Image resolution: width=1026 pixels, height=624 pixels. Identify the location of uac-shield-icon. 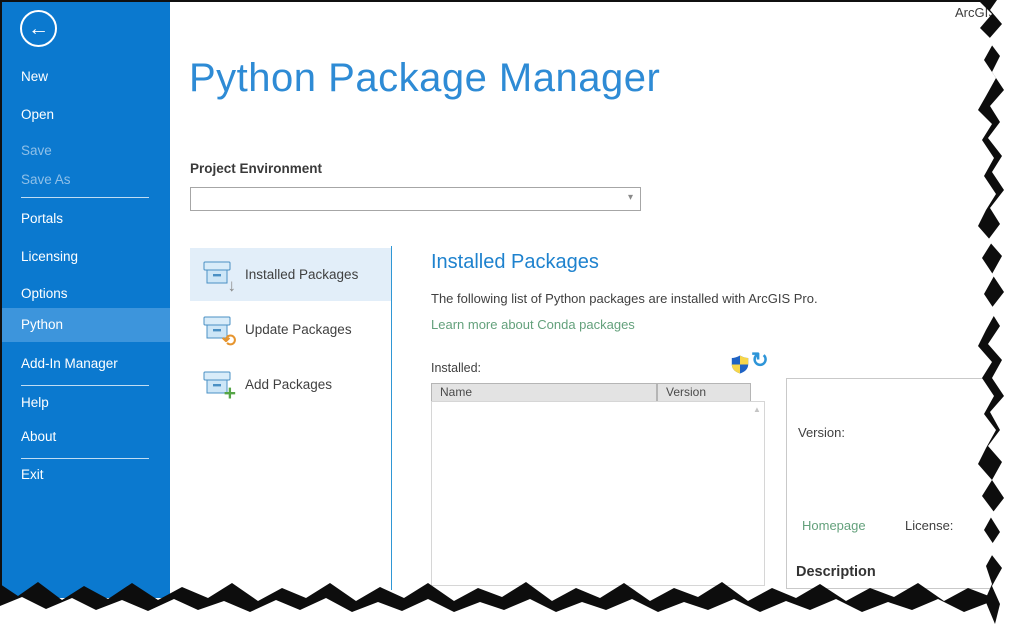
(740, 364).